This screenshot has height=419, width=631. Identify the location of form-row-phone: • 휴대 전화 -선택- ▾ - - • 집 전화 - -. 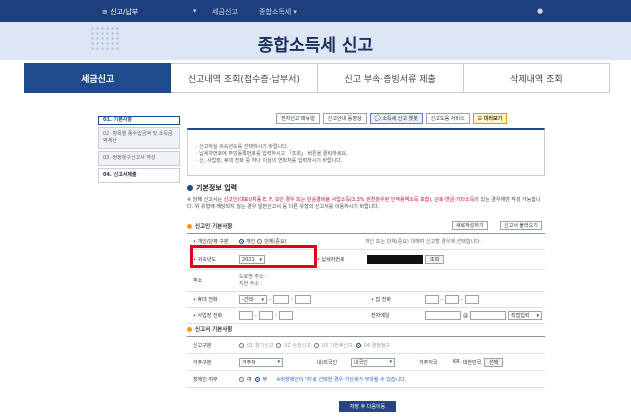
(366, 300).